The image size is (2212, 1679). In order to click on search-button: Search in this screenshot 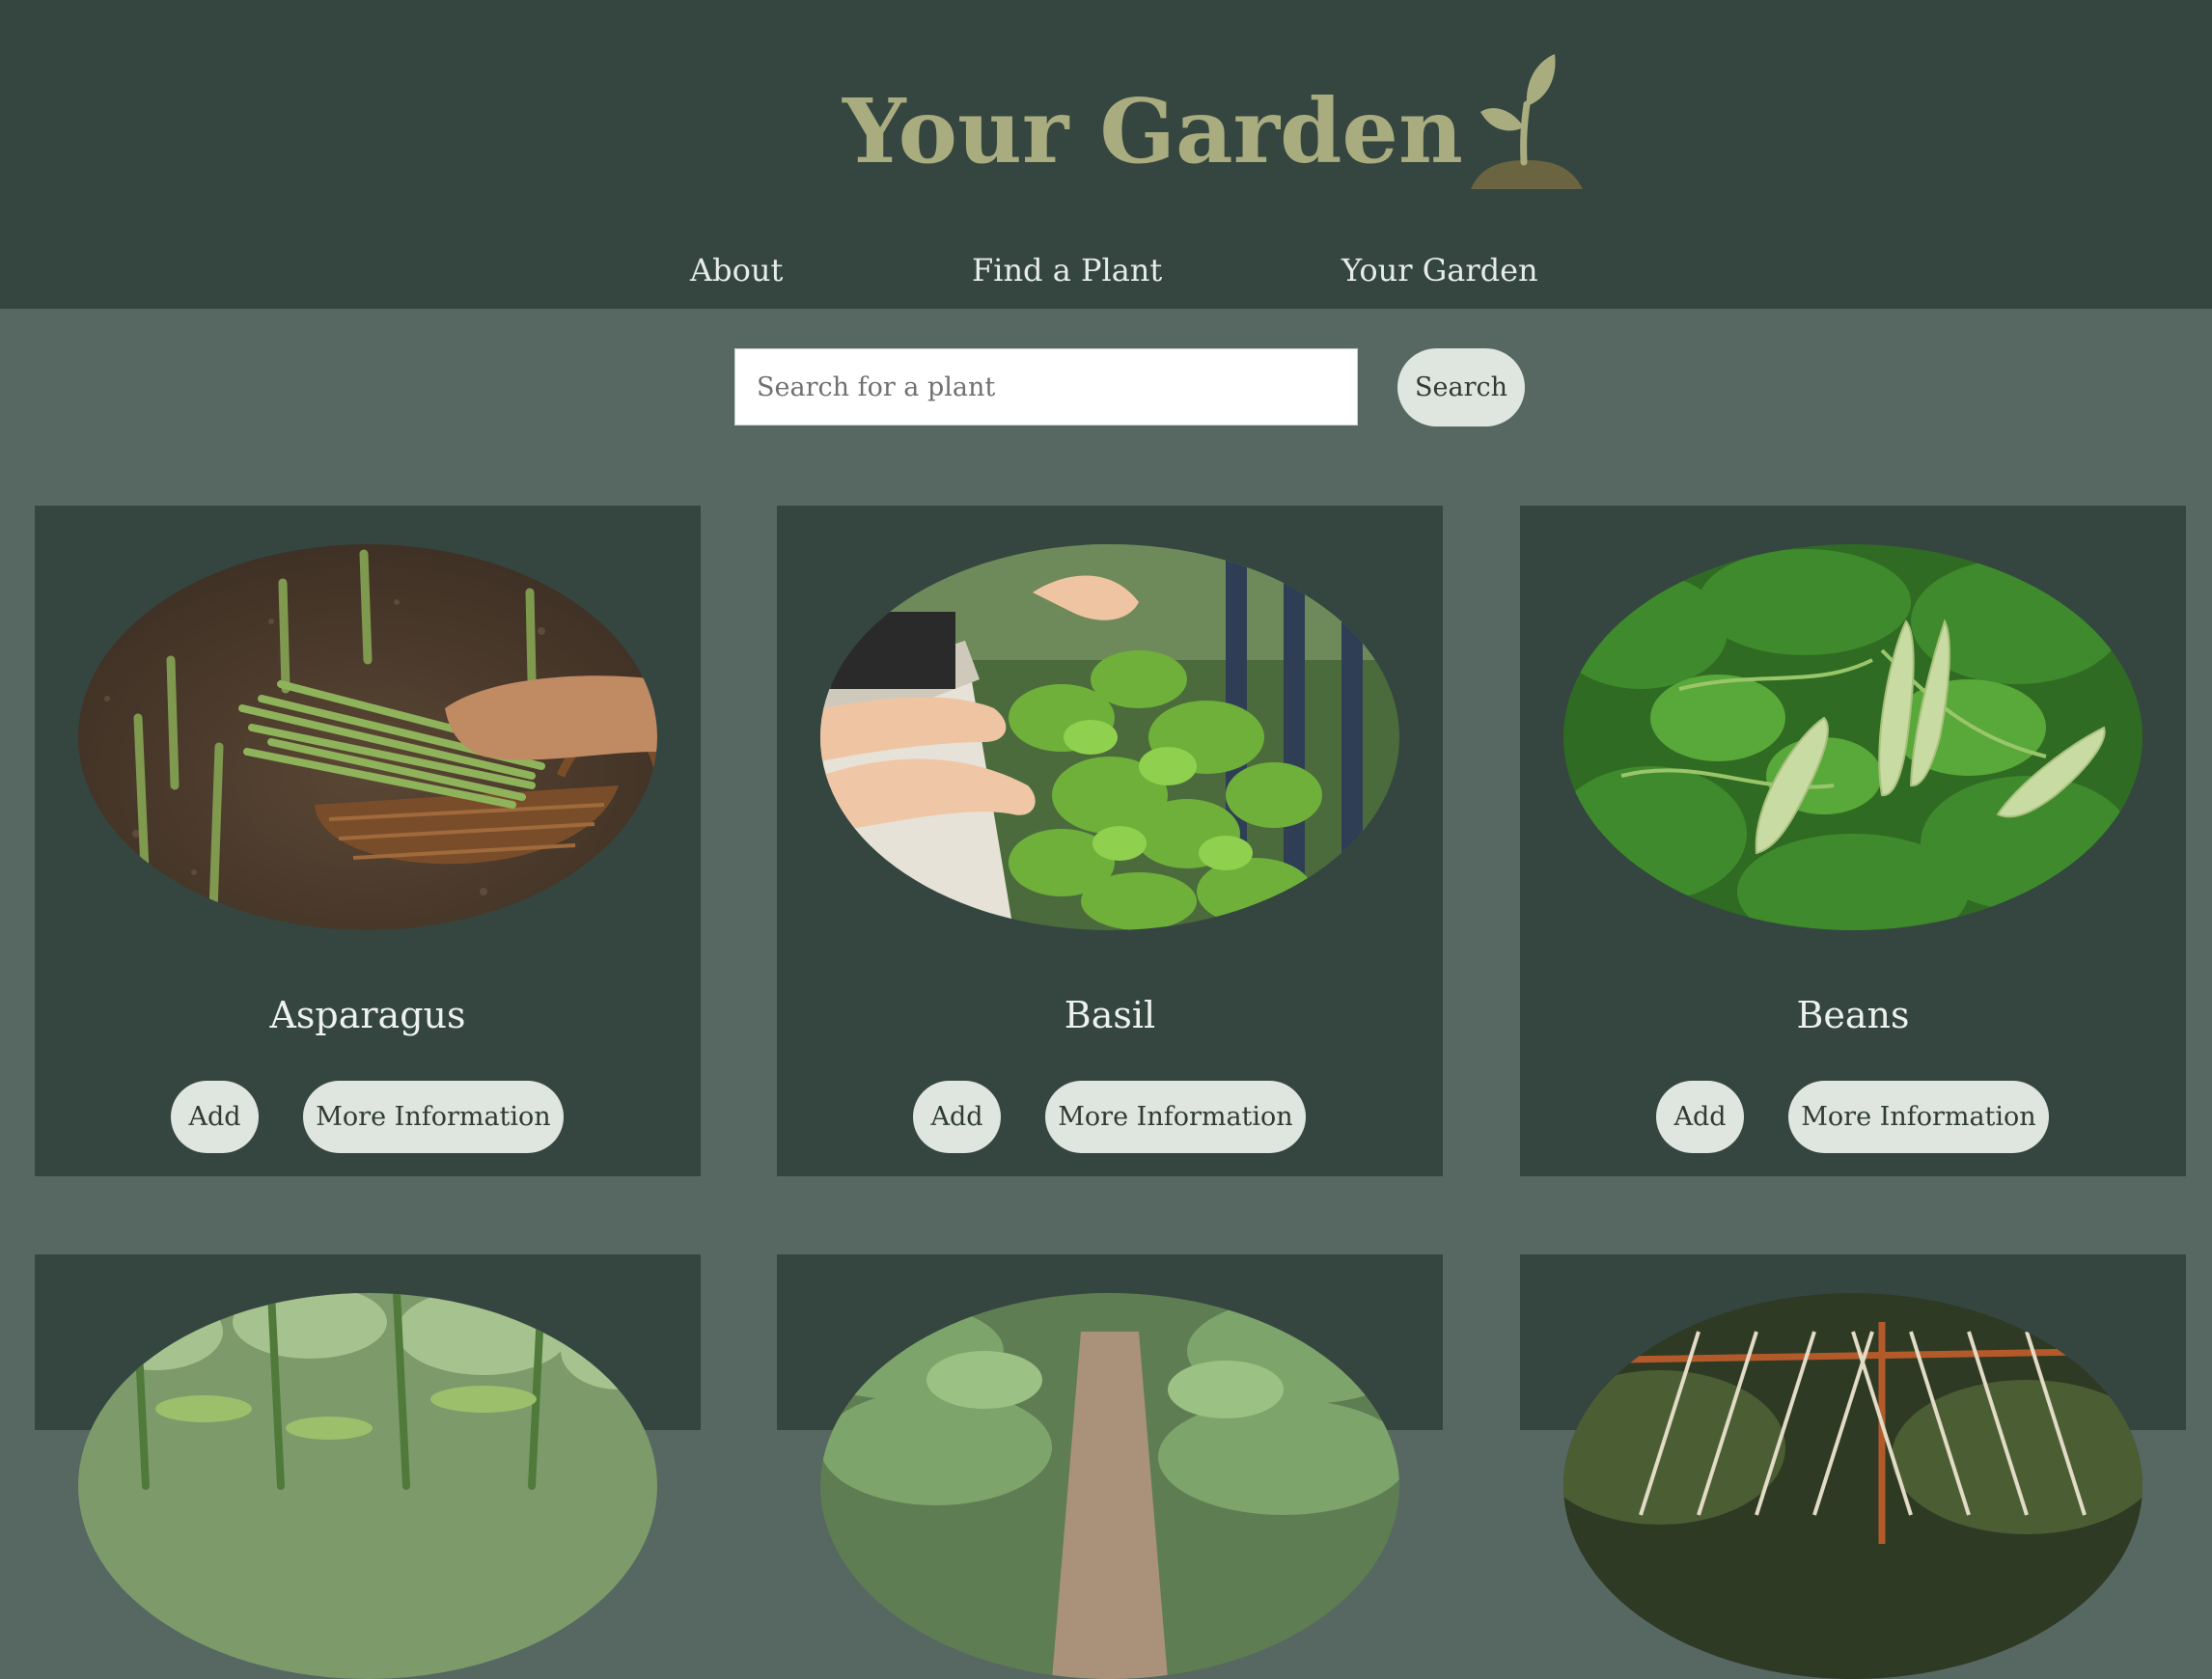, I will do `click(1461, 387)`.